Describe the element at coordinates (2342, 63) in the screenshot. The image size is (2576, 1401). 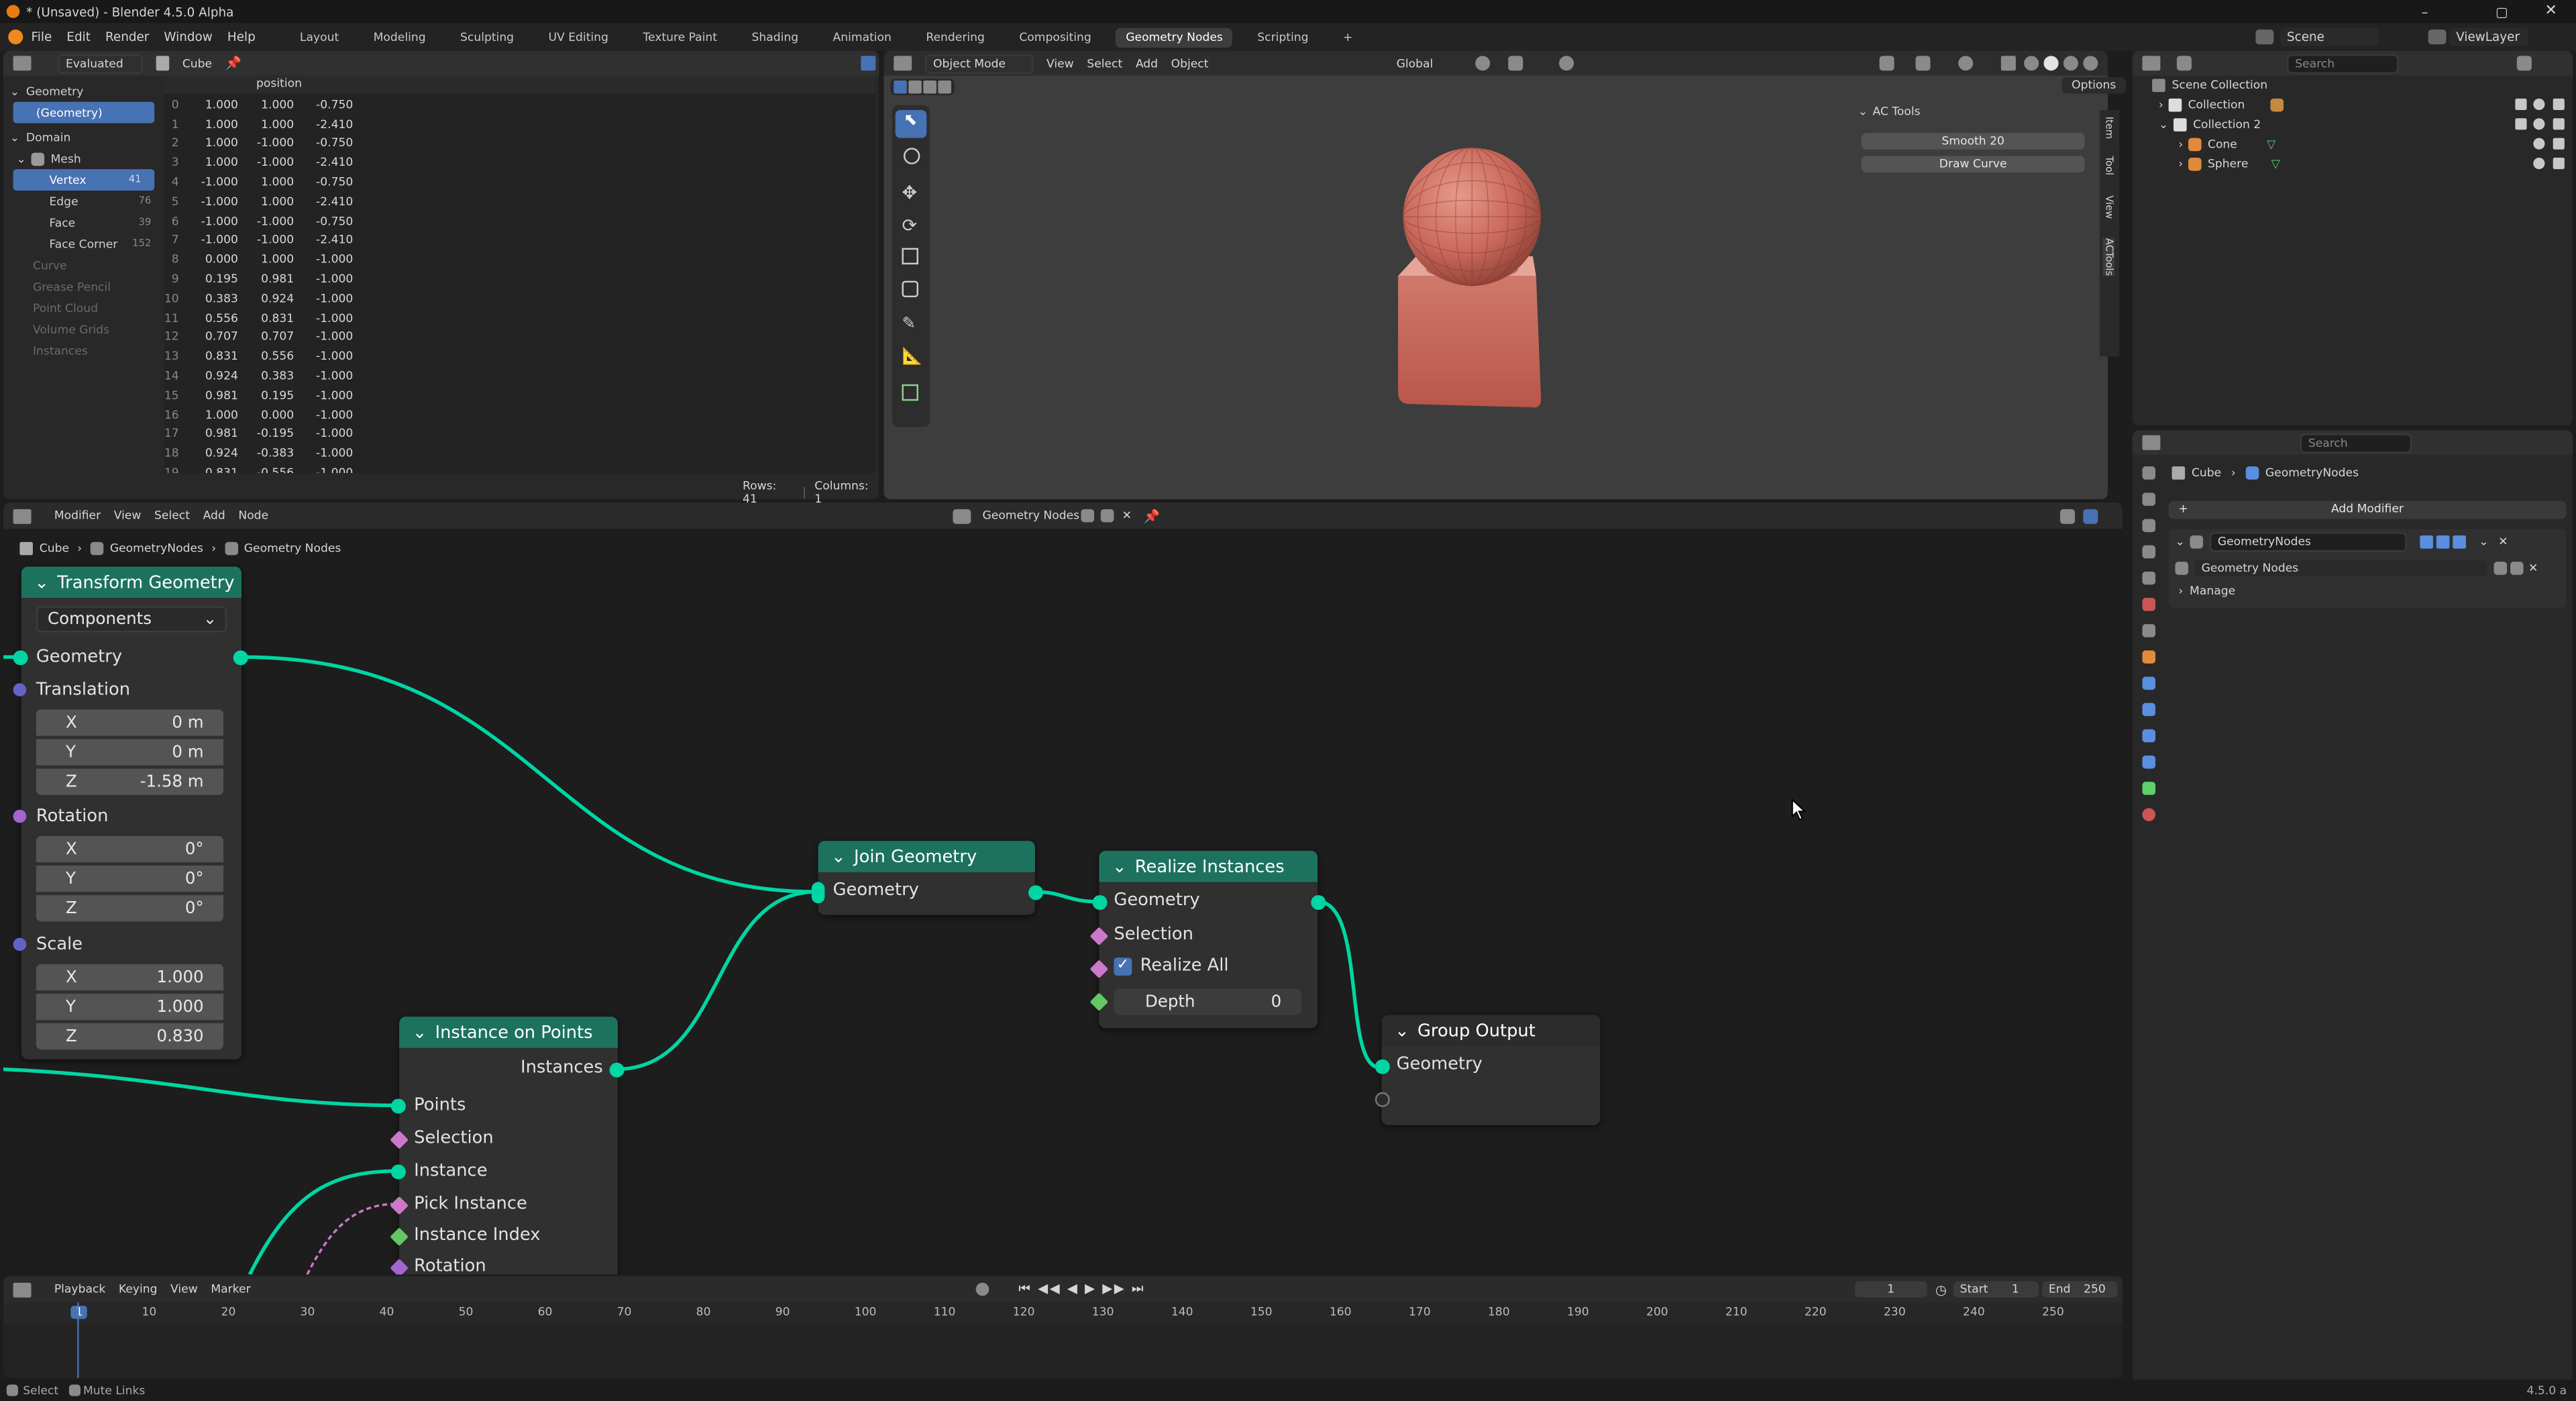
I see `outliner-search: Search` at that location.